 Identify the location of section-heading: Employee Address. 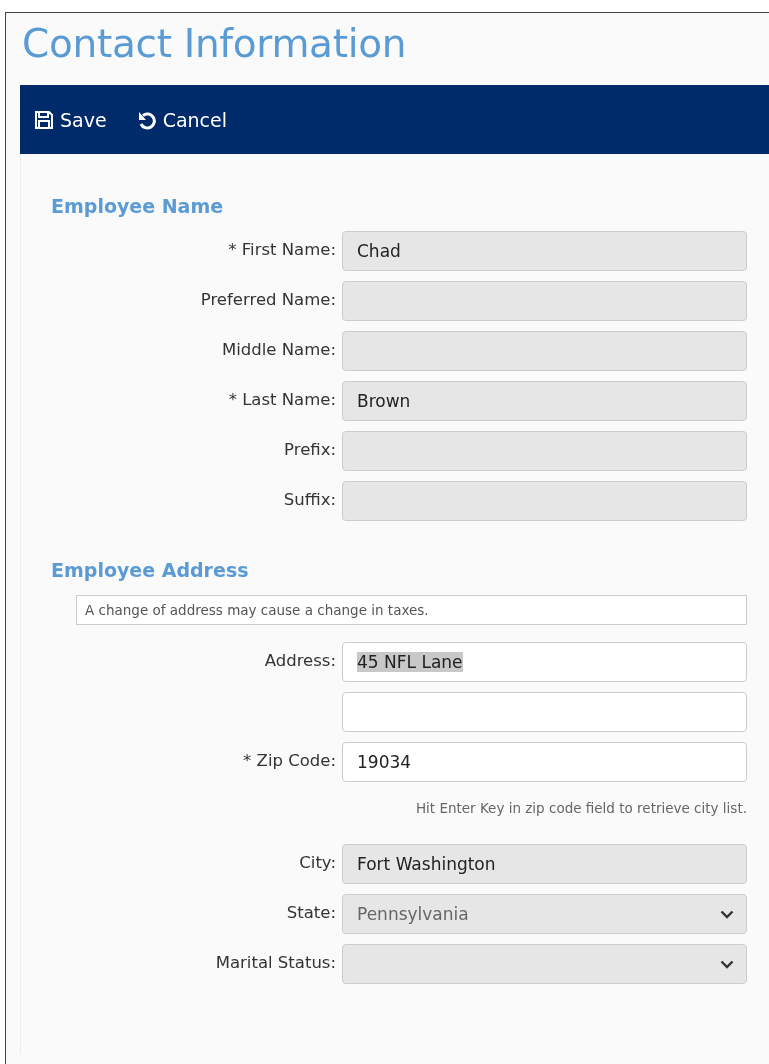
(150, 570).